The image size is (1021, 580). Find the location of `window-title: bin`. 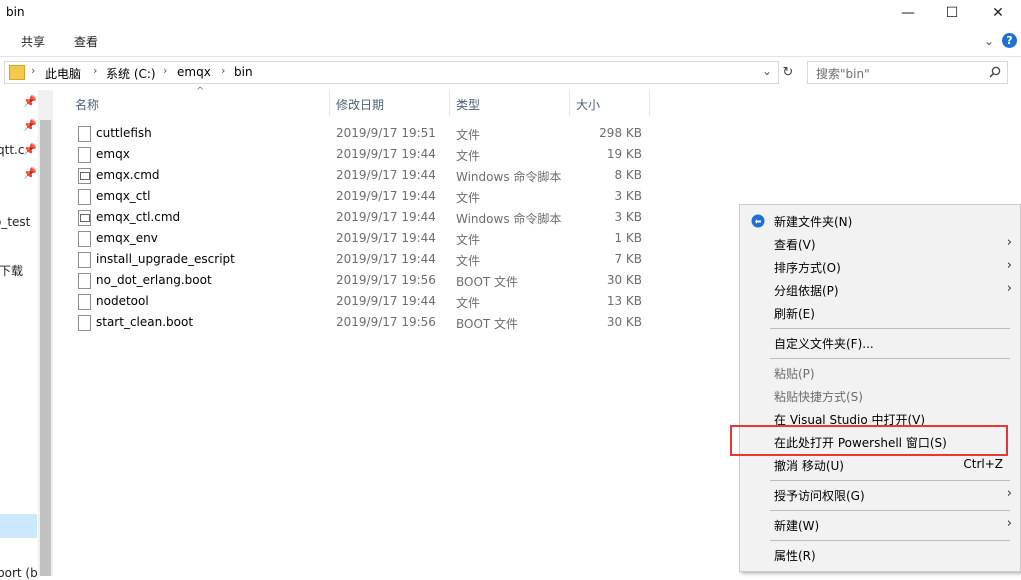

window-title: bin is located at coordinates (15, 12).